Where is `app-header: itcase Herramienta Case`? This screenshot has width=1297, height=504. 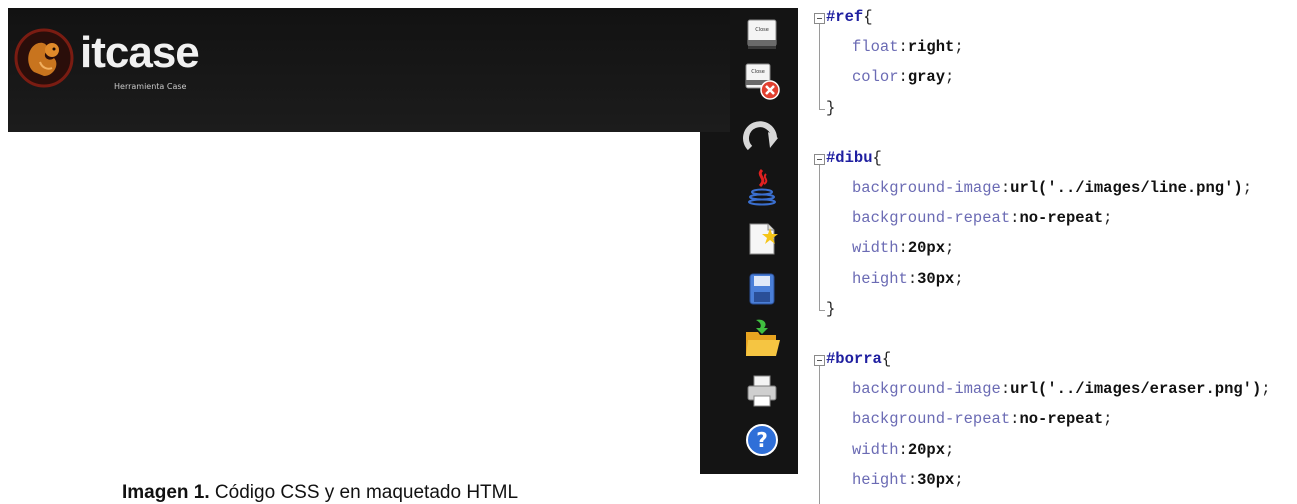
app-header: itcase Herramienta Case is located at coordinates (369, 70).